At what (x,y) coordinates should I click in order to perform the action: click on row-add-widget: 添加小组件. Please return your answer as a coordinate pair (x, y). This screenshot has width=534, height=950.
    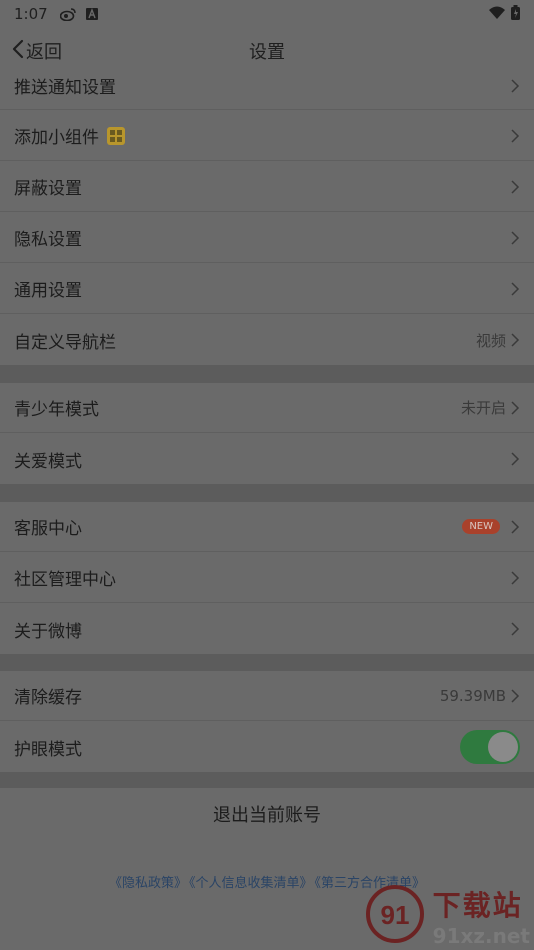
    Looking at the image, I should click on (267, 136).